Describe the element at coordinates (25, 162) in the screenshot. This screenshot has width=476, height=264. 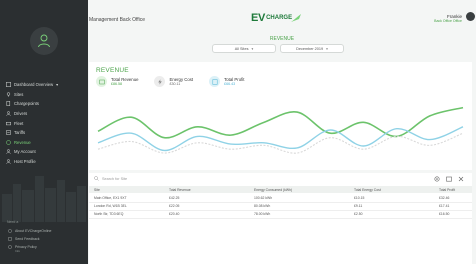
I see `sidebar-item-label: Host Profile` at that location.